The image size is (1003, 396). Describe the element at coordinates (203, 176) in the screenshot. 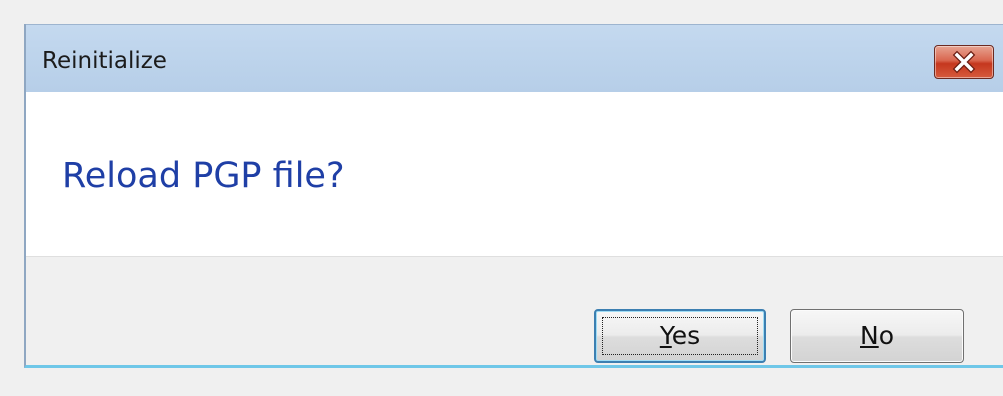

I see `message-text: Reload PGP file?` at that location.